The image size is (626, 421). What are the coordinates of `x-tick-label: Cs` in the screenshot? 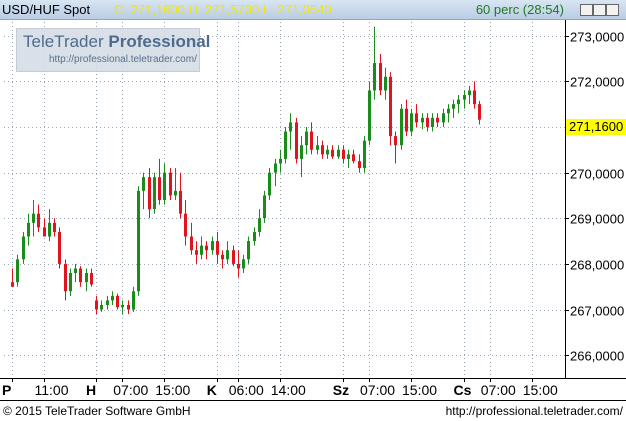 It's located at (463, 390).